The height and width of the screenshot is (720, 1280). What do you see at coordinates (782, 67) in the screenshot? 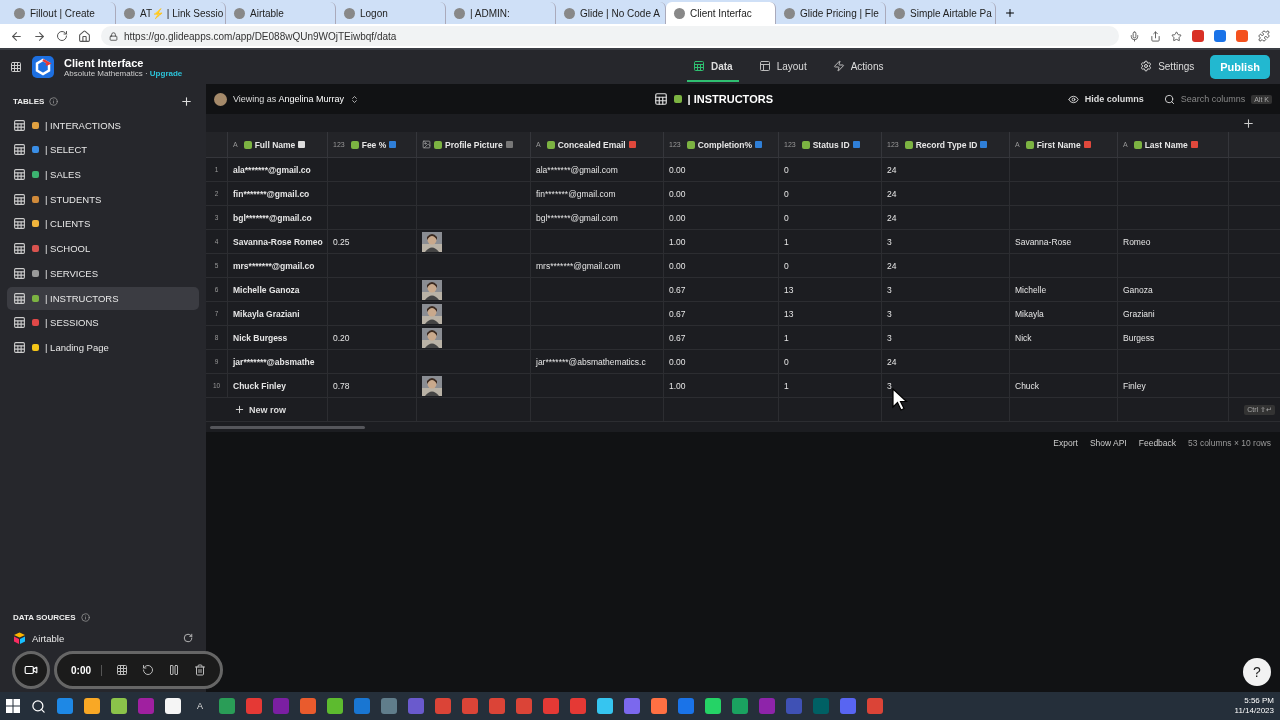
I see `nav-tab: Layout` at bounding box center [782, 67].